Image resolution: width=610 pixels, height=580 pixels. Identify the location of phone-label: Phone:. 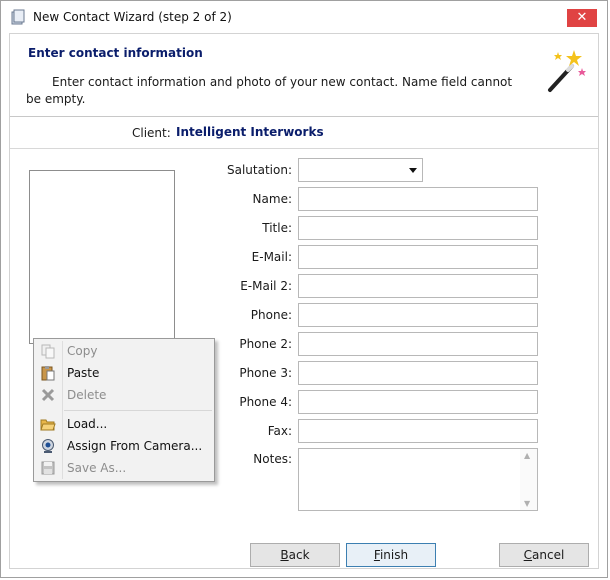
(271, 315).